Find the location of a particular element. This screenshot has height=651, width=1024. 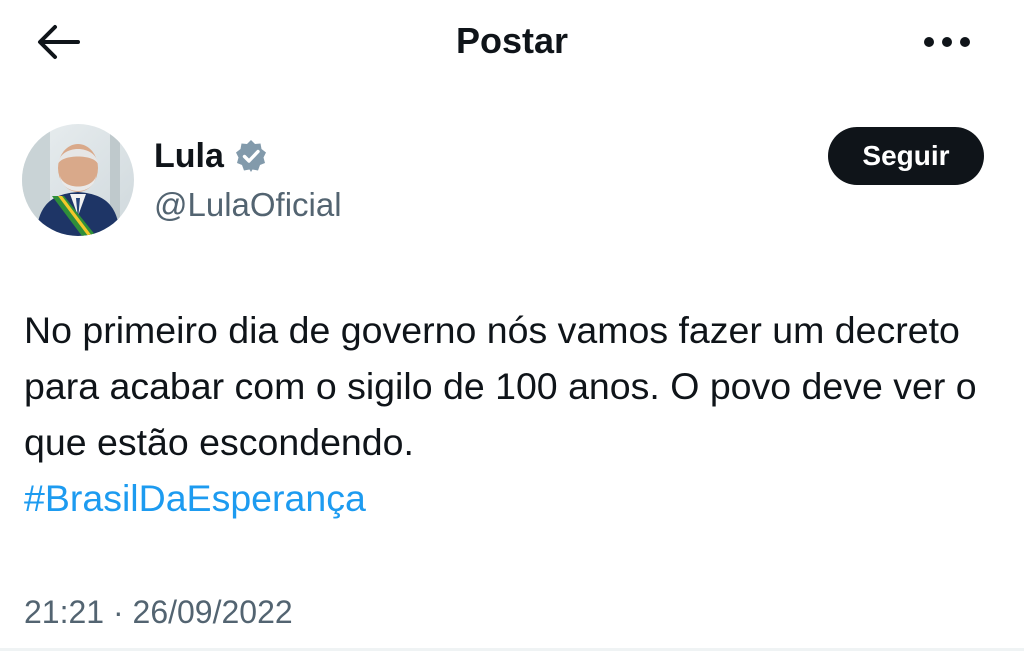

back-button is located at coordinates (58, 42).